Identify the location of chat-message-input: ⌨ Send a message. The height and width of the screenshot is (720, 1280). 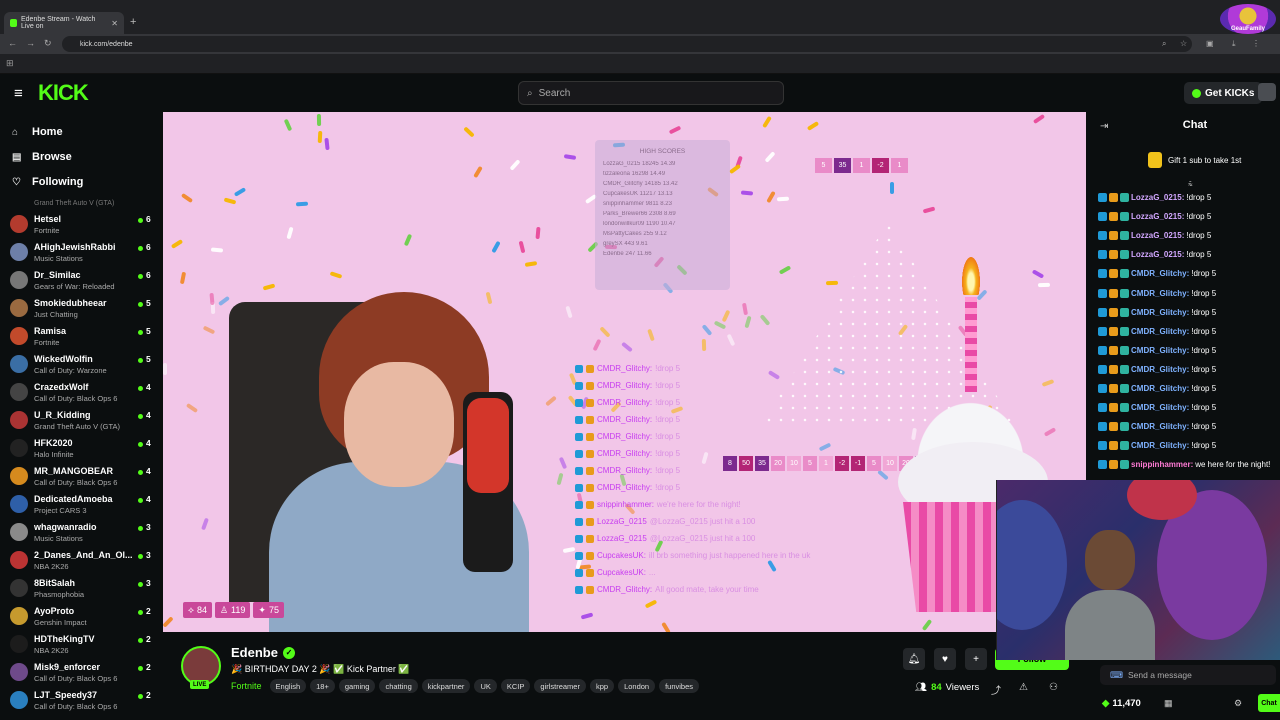
(1188, 675).